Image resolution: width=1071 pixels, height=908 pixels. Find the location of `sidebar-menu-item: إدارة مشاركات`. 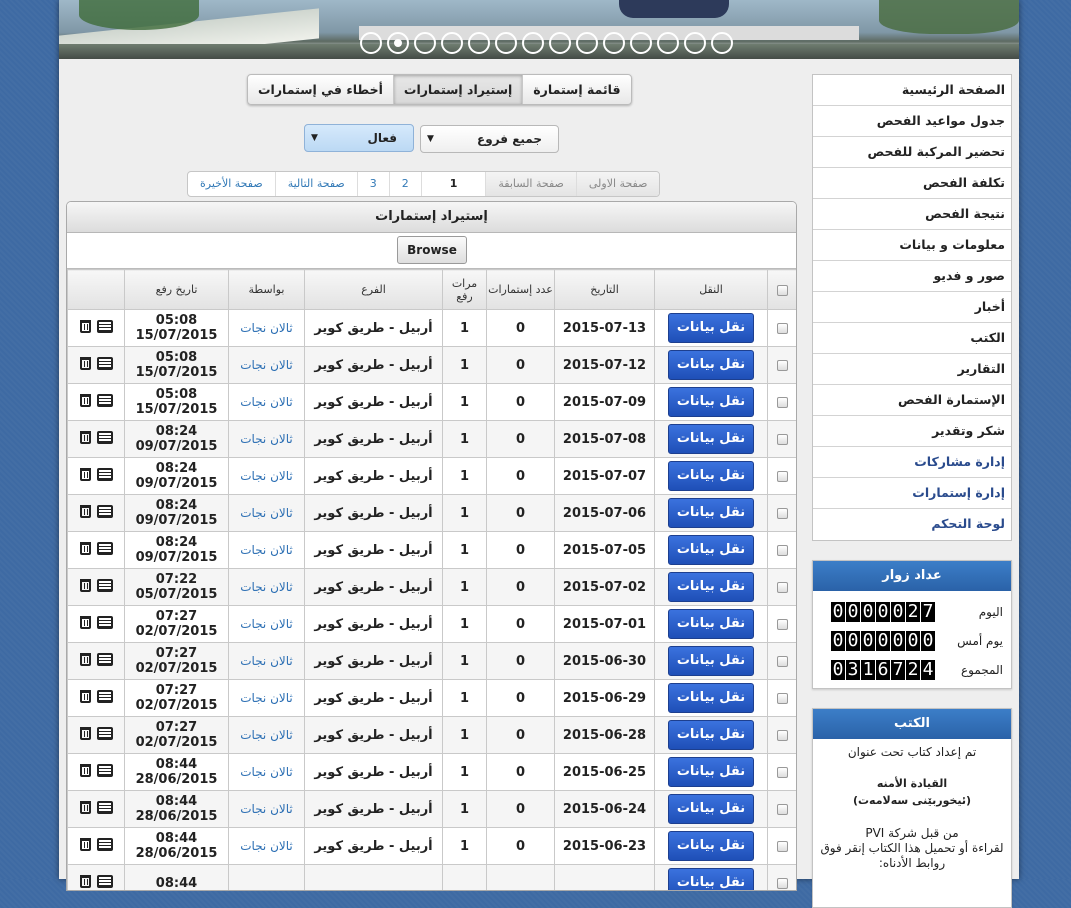

sidebar-menu-item: إدارة مشاركات is located at coordinates (912, 462).